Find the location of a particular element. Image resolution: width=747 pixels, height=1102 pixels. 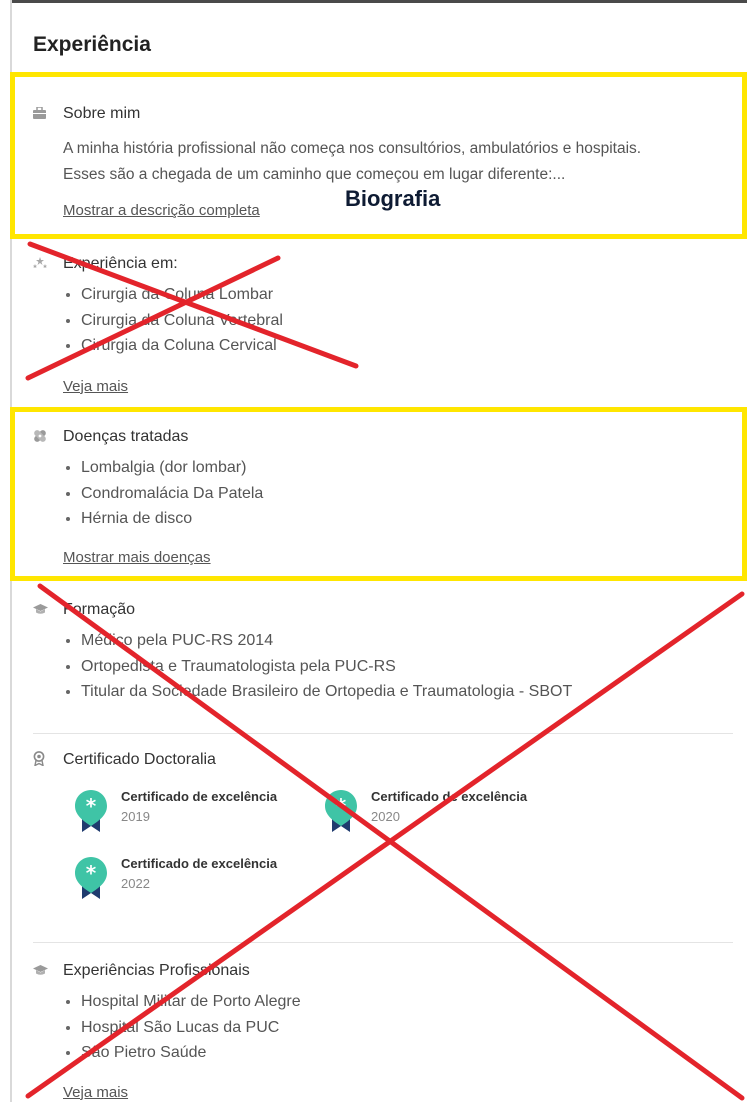

biography-highlight-box is located at coordinates (378, 155).